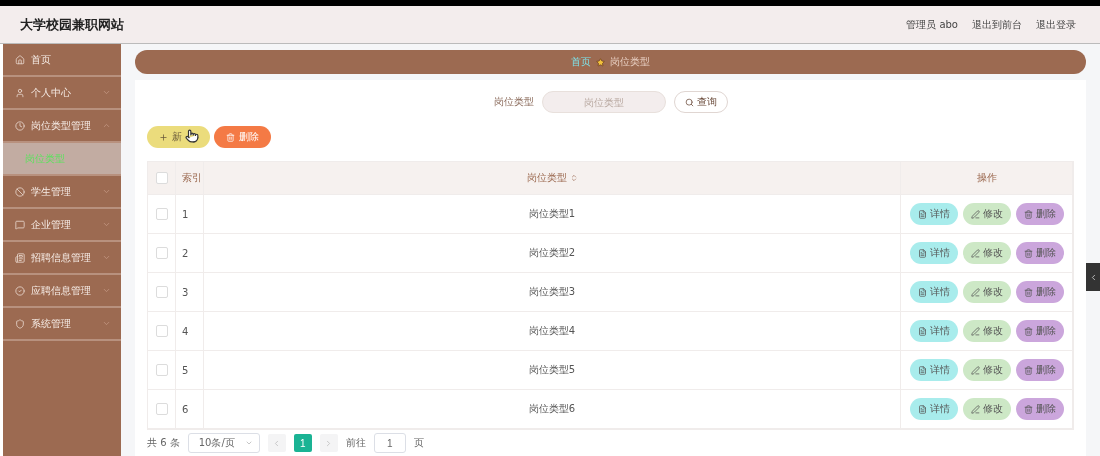 The height and width of the screenshot is (456, 1100). Describe the element at coordinates (552, 178) in the screenshot. I see `column-header: 岗位类型` at that location.